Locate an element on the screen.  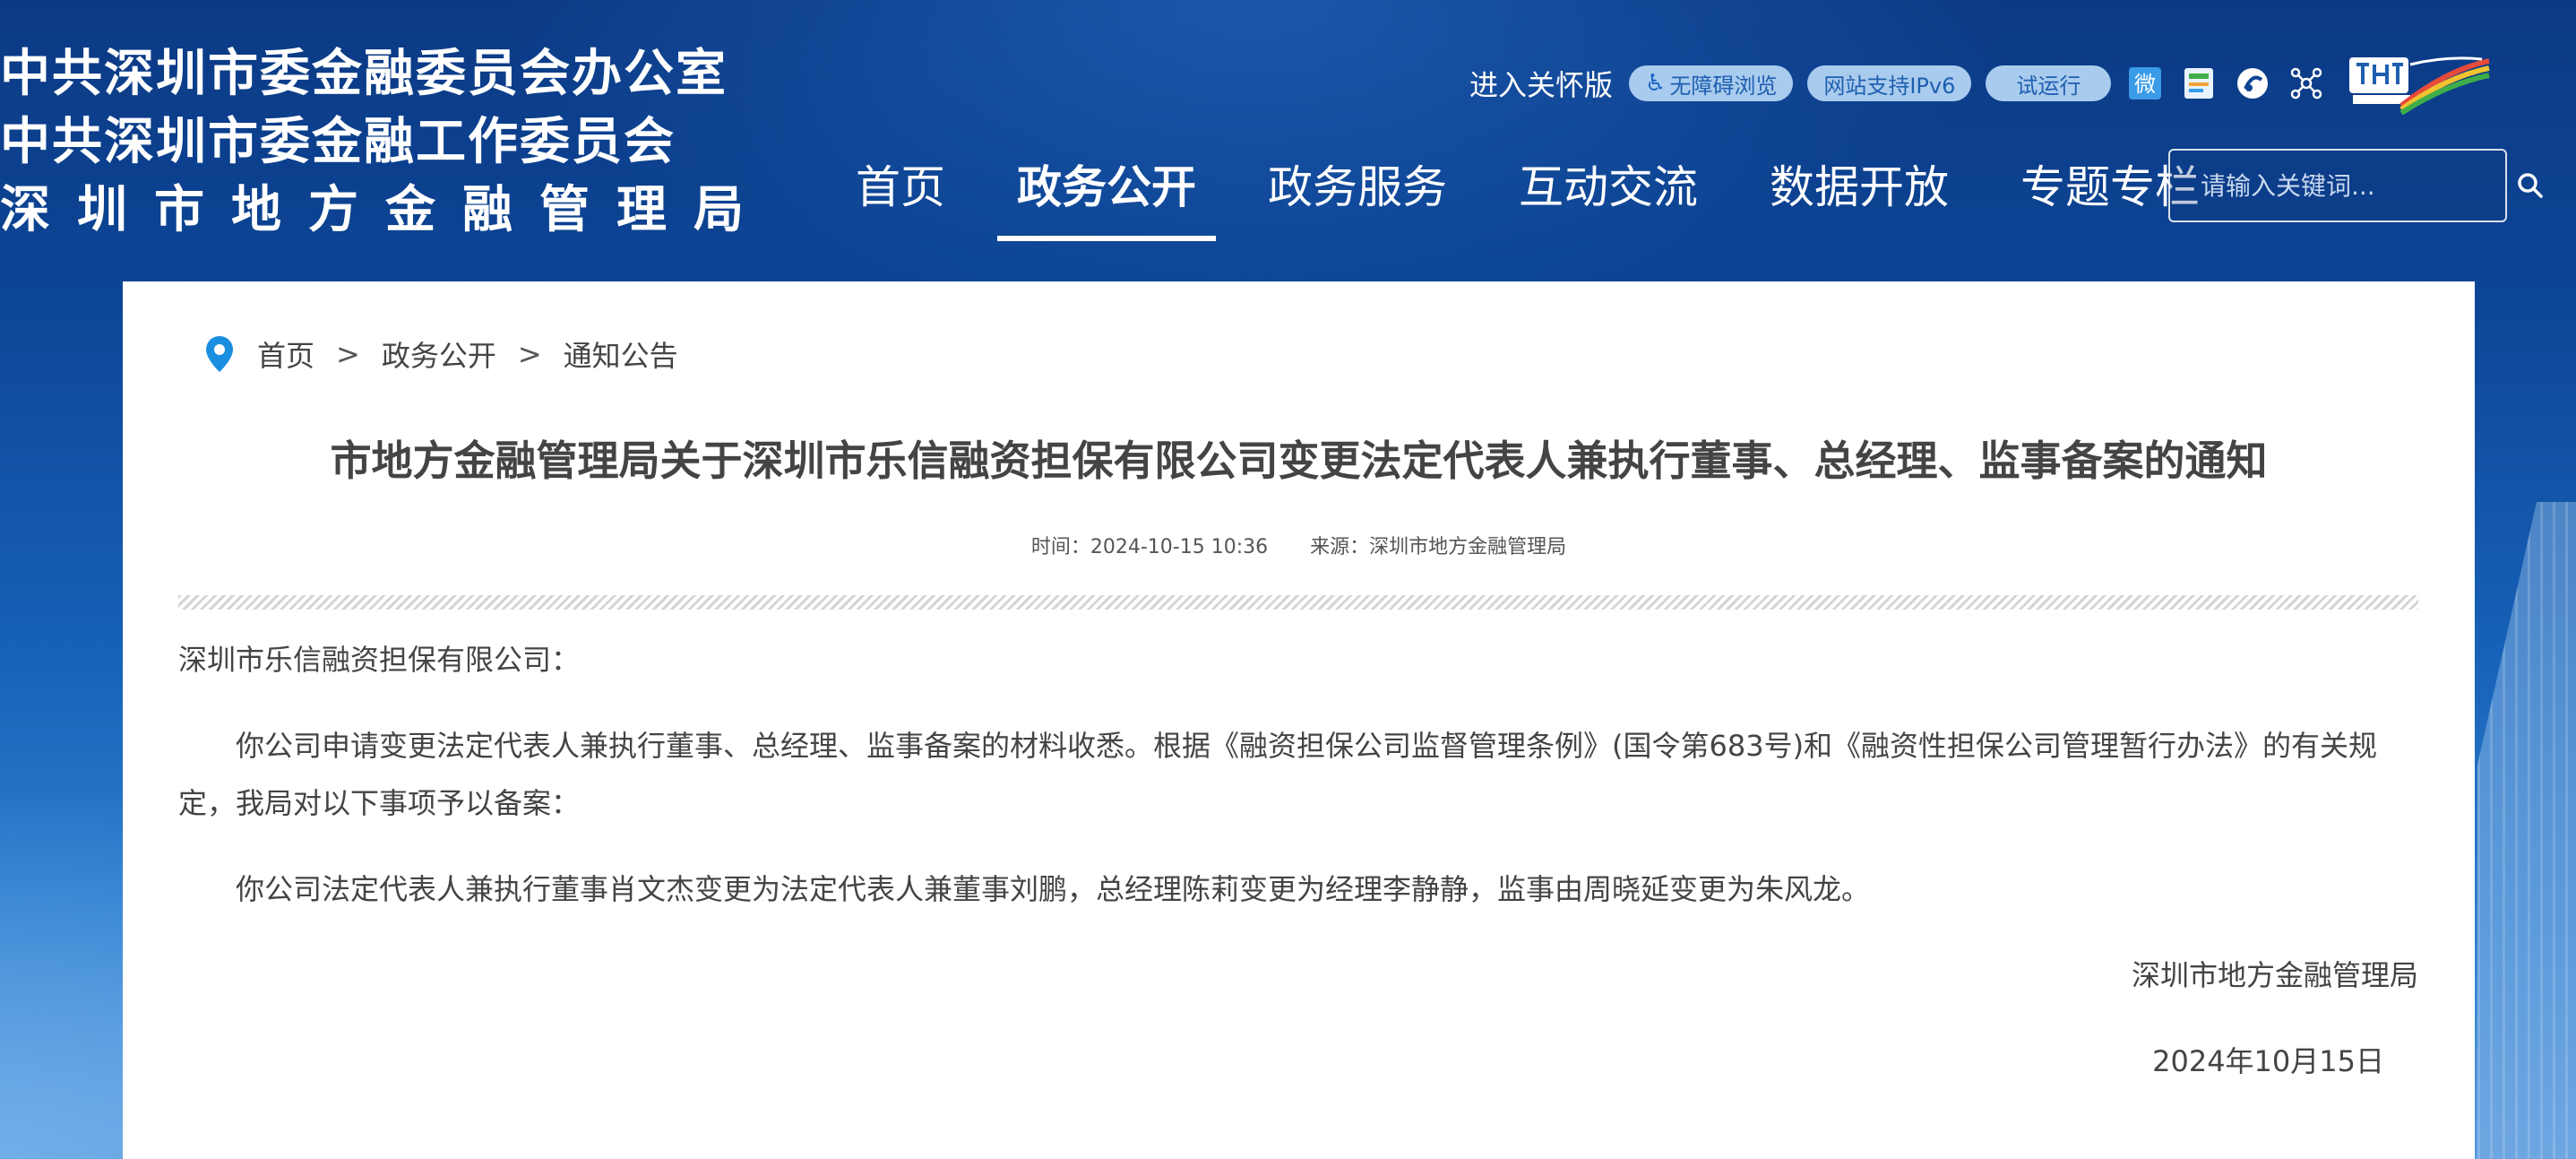
search-input is located at coordinates (2342, 185).